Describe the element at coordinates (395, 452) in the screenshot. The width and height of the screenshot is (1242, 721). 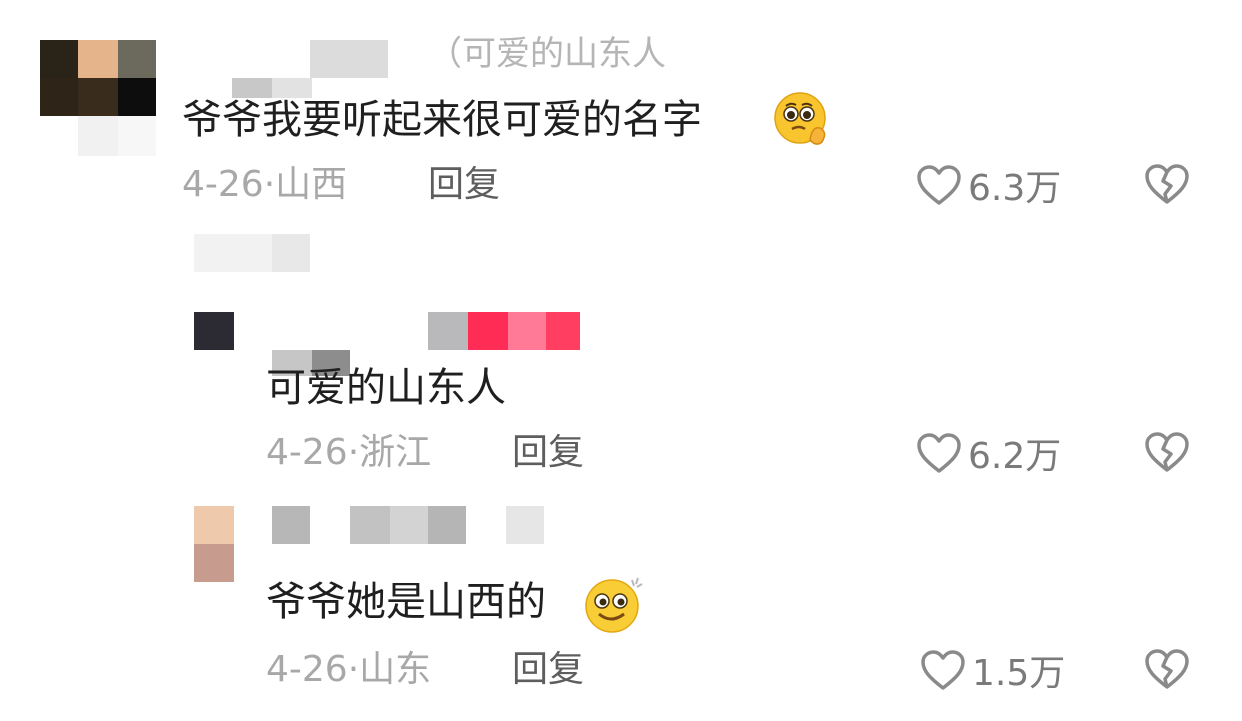
I see `comment-region: 浙江` at that location.